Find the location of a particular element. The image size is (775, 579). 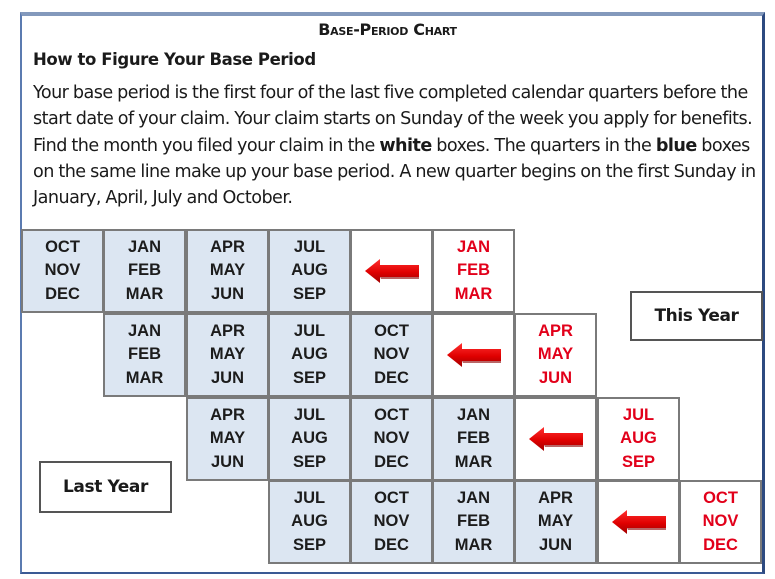

claim-quarter-cell: APR MAY JUN is located at coordinates (555, 355).